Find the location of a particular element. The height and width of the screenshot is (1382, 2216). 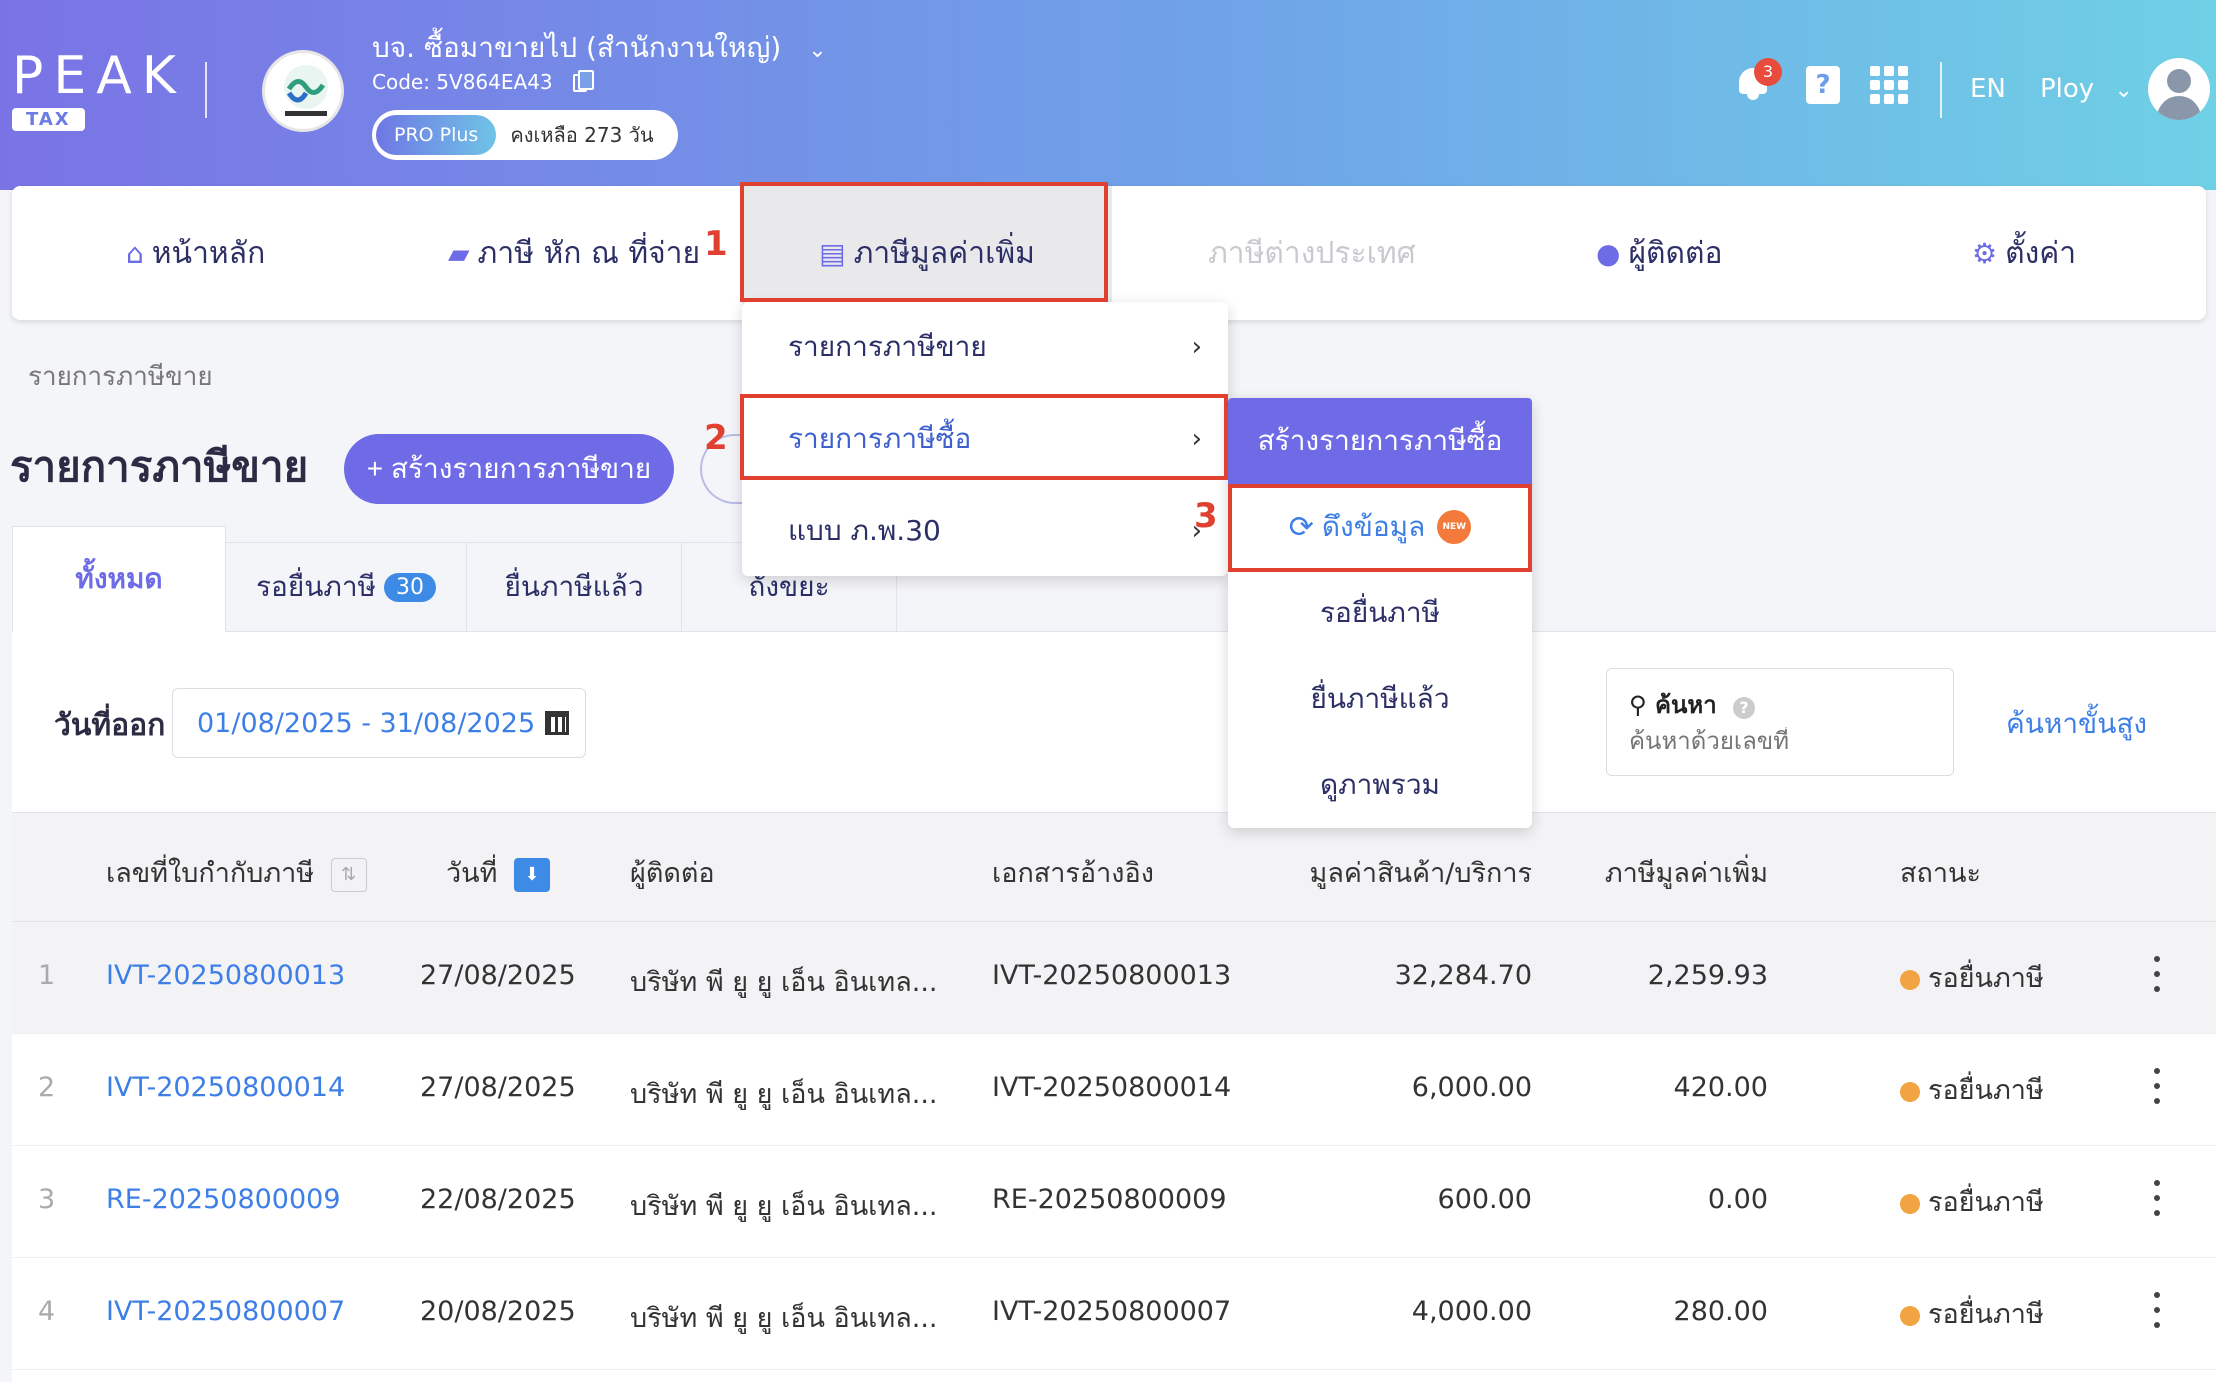

nav-foreign-label: ภาษีต่างประเทศ is located at coordinates (1312, 253).